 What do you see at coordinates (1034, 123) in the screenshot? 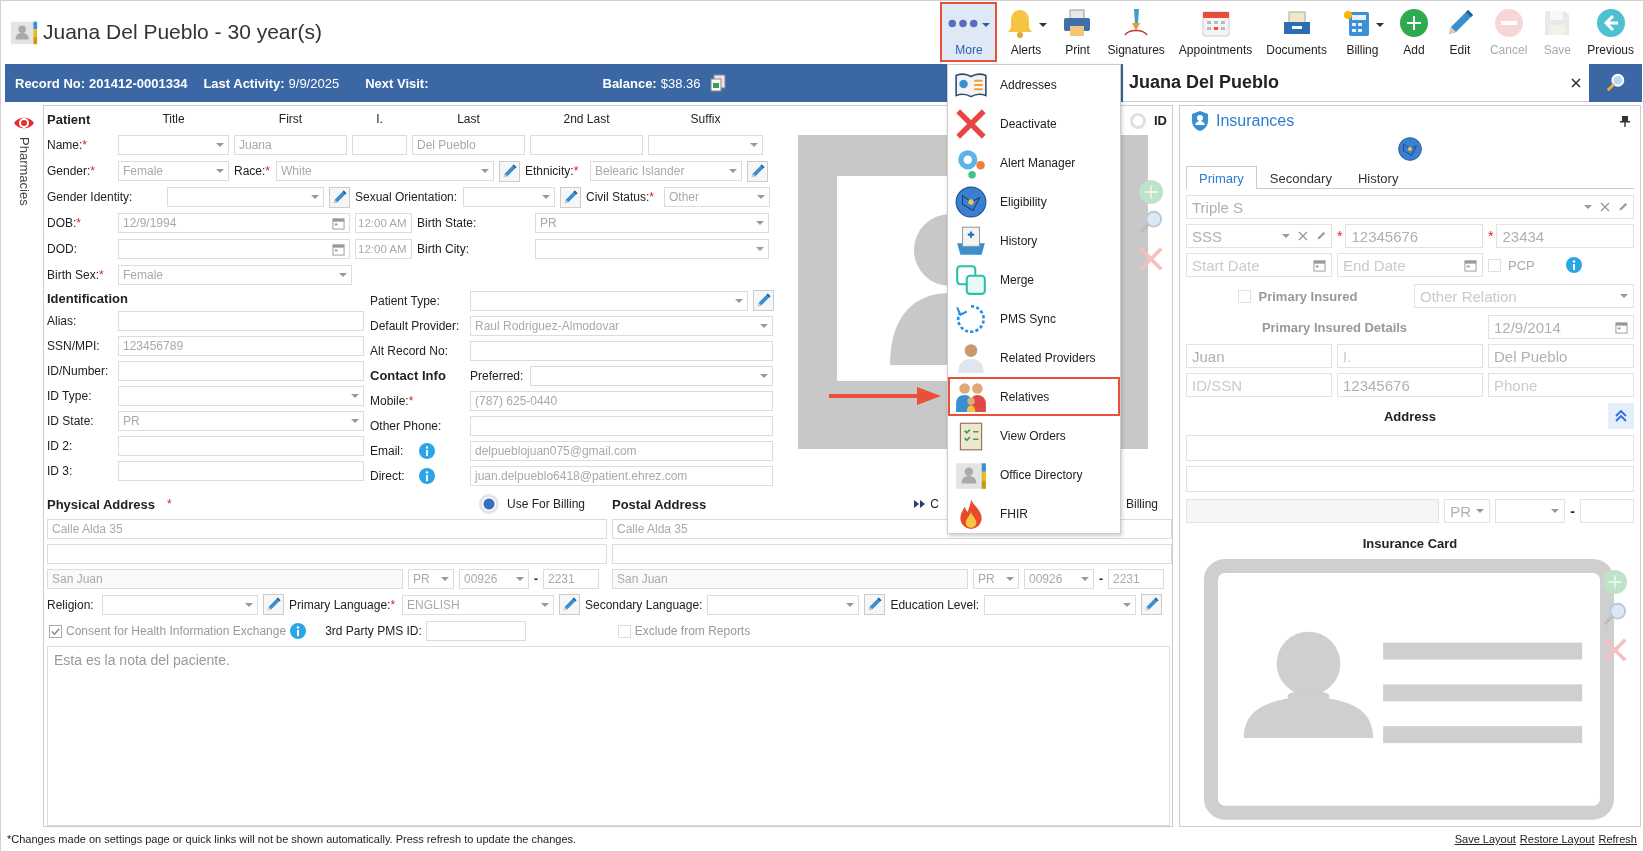
I see `menu-item: Deactivate` at bounding box center [1034, 123].